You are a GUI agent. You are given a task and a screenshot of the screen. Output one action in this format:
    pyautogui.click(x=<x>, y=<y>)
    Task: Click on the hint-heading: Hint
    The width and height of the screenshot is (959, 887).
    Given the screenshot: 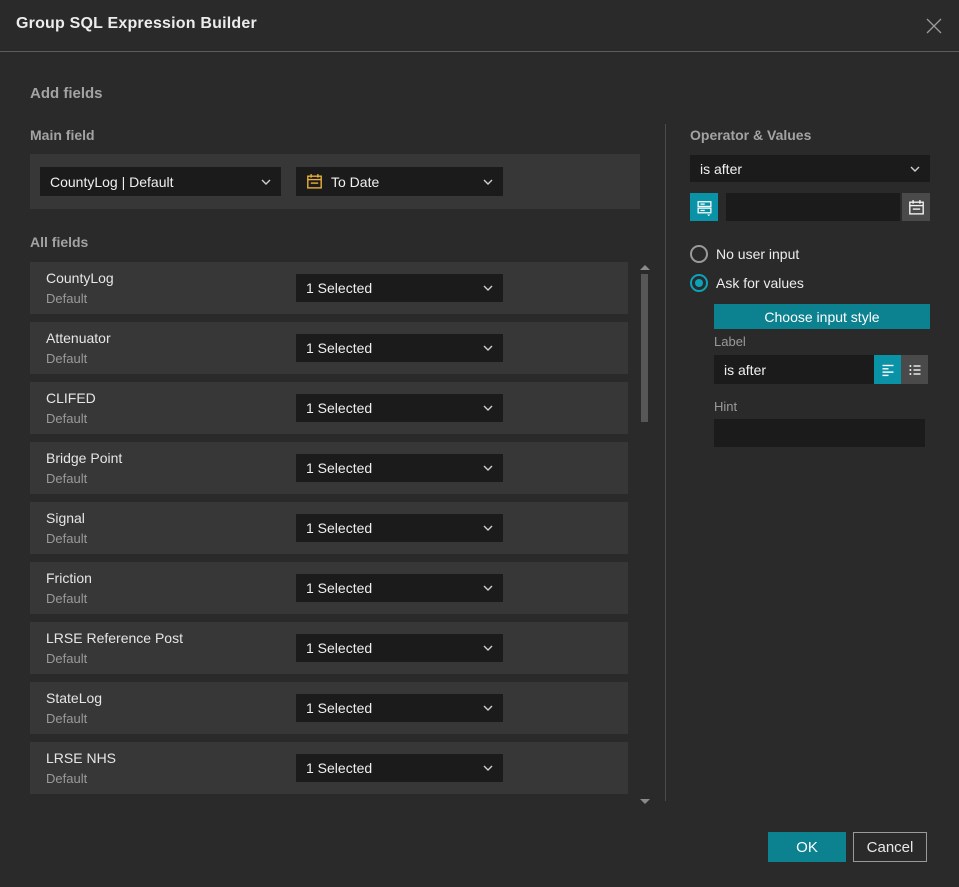 What is the action you would take?
    pyautogui.click(x=726, y=406)
    